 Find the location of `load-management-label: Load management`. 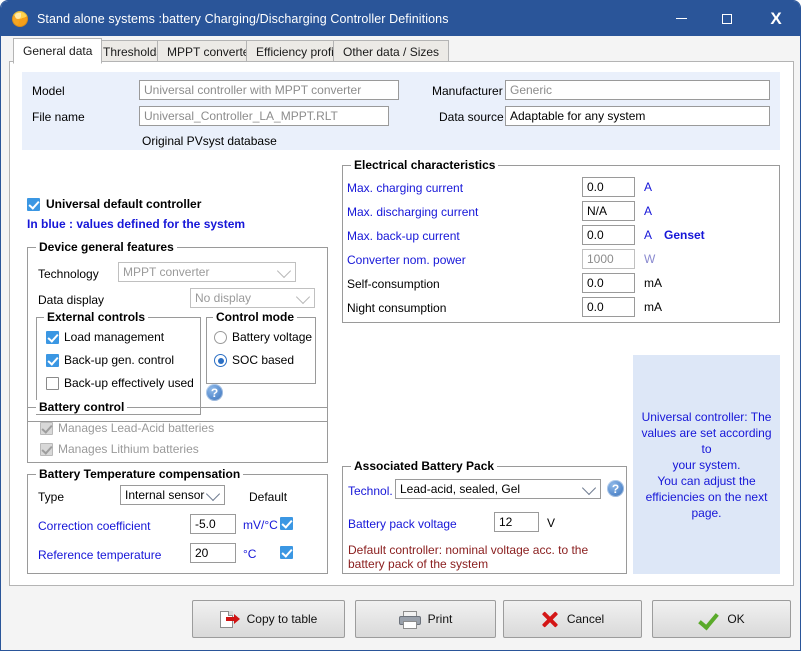

load-management-label: Load management is located at coordinates (114, 337).